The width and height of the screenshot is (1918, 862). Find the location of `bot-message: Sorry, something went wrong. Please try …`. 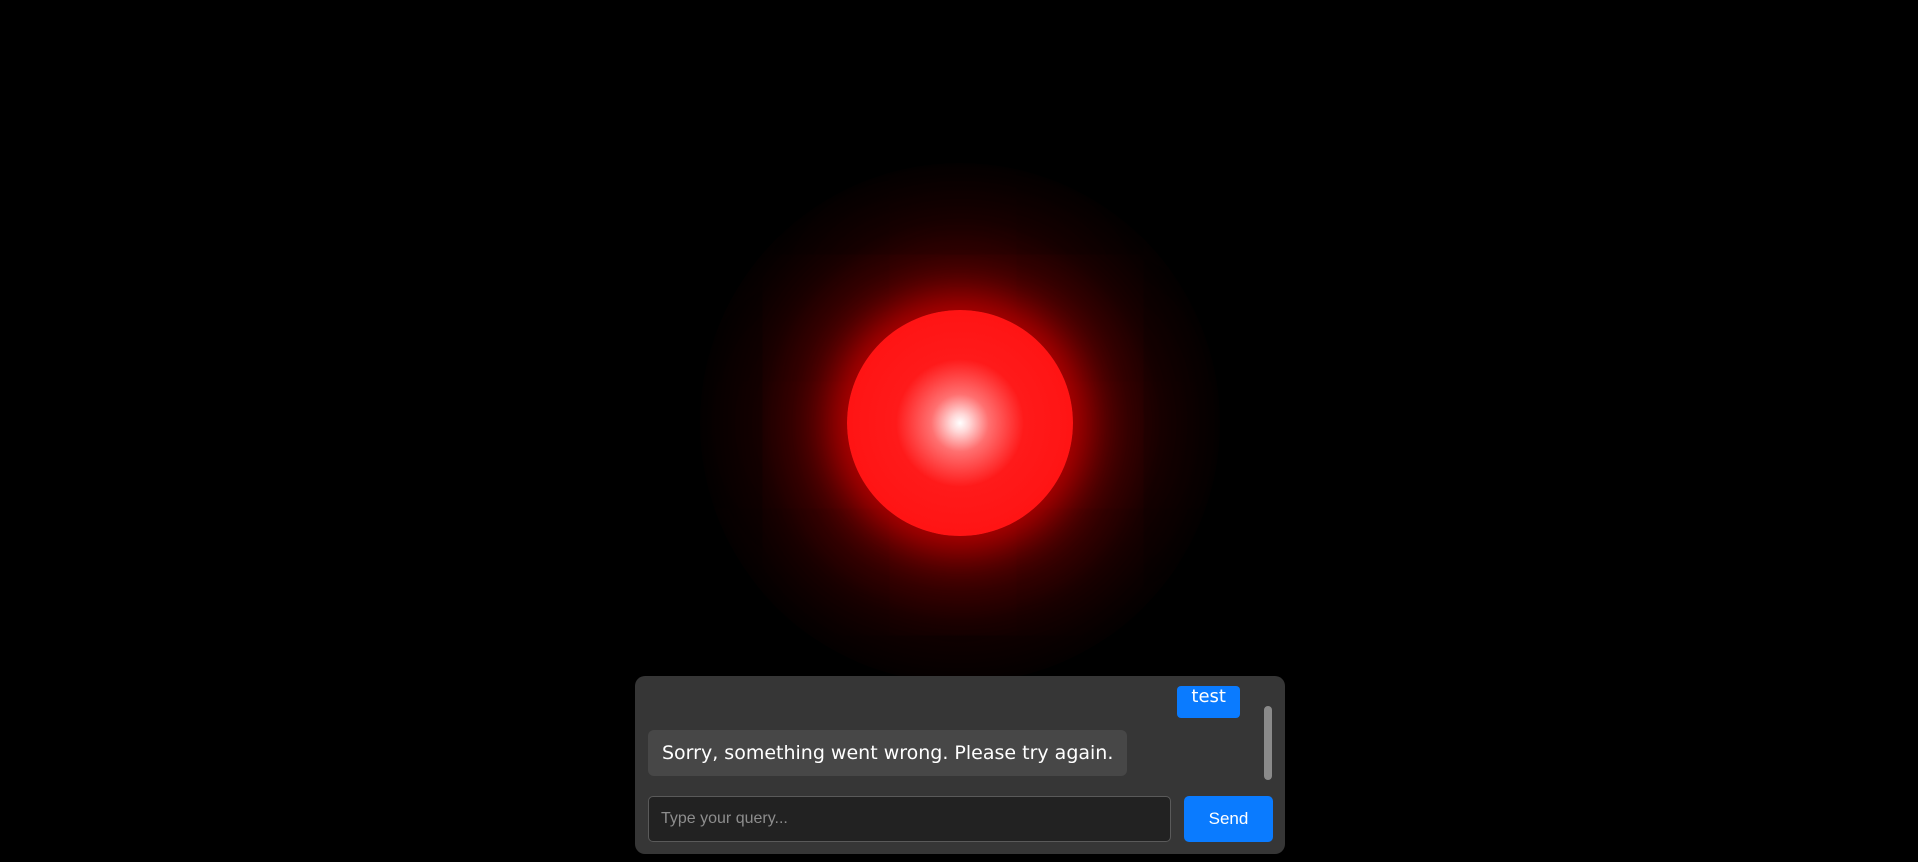

bot-message: Sorry, something went wrong. Please try … is located at coordinates (888, 753).